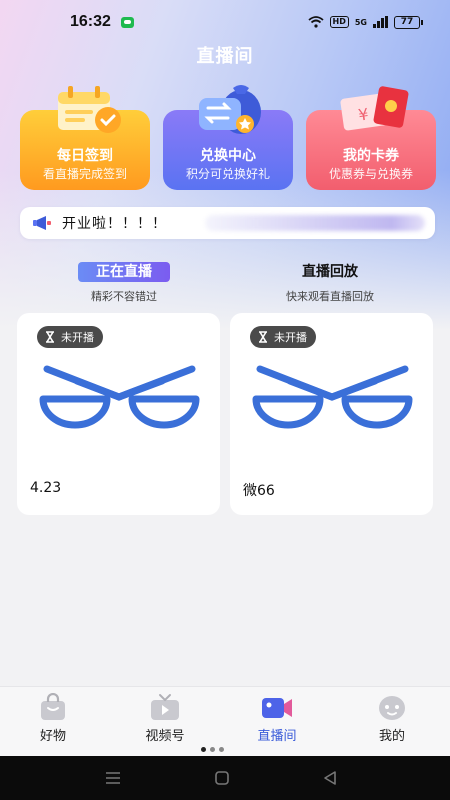 This screenshot has height=800, width=450. I want to click on pager-dots, so click(212, 749).